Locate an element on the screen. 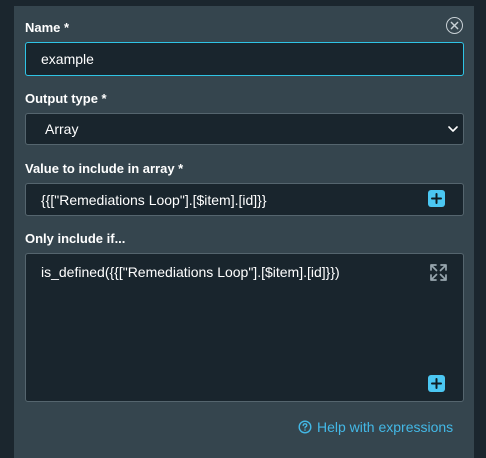 The image size is (486, 458). value-label: Value to include in array * is located at coordinates (104, 168).